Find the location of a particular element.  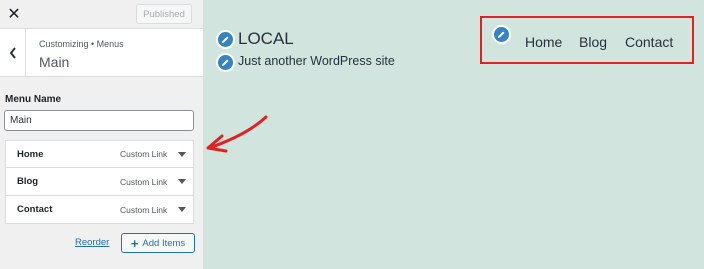

nav-link-home: Home is located at coordinates (543, 42).